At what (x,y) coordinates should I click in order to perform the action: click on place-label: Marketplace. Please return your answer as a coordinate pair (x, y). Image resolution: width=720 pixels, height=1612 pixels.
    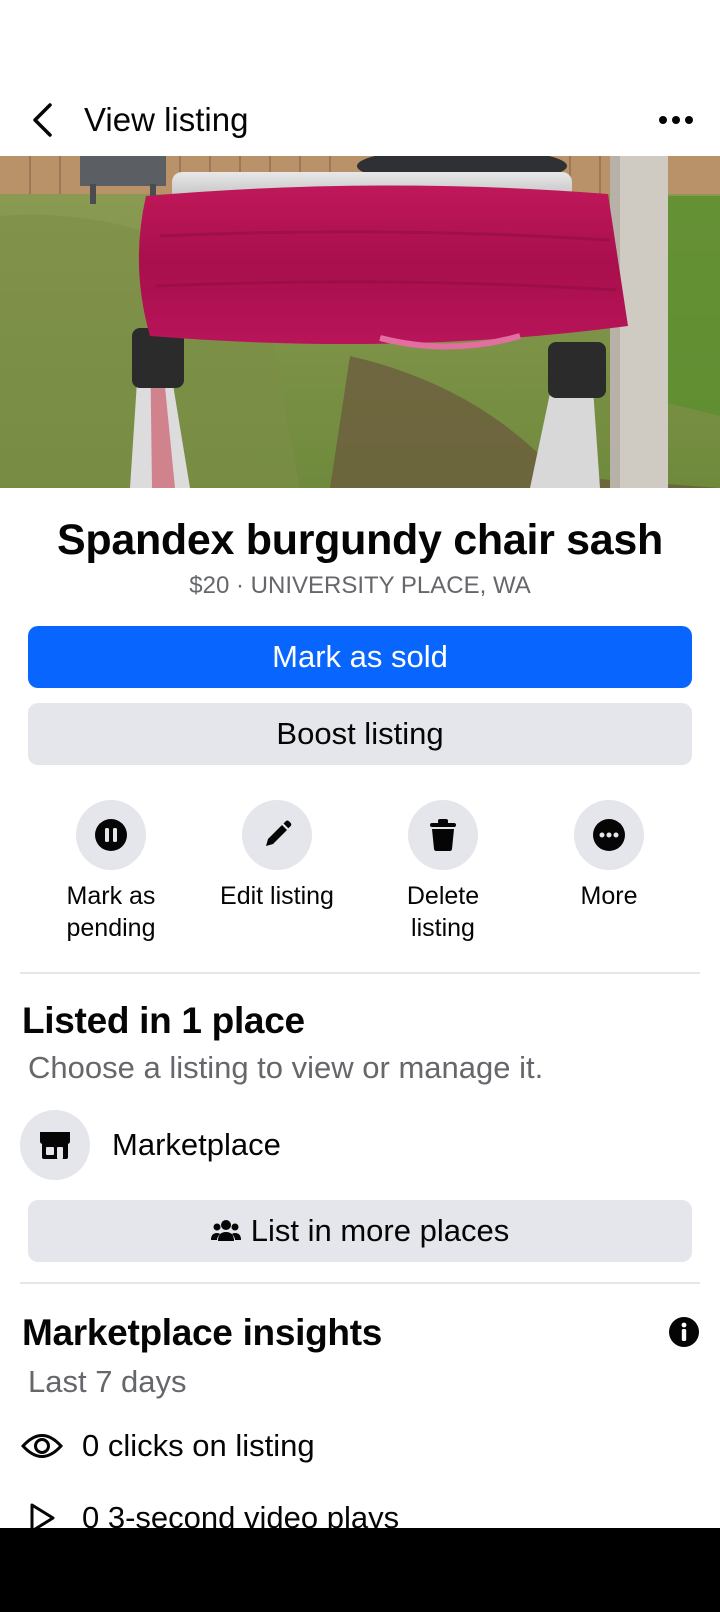
    Looking at the image, I should click on (196, 1144).